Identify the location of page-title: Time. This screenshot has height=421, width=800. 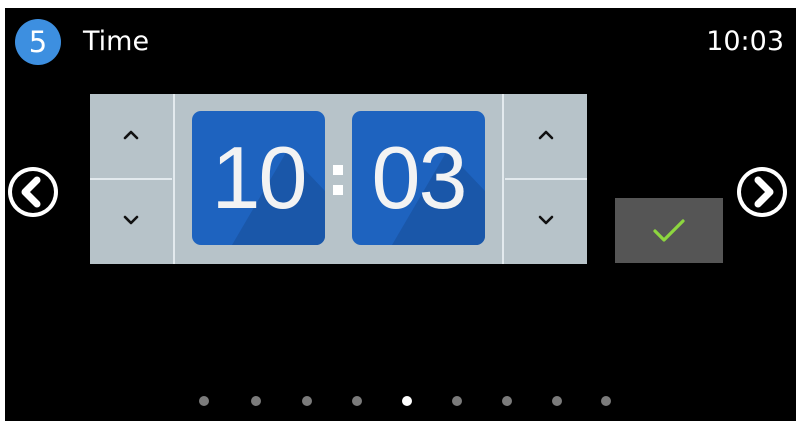
(116, 41).